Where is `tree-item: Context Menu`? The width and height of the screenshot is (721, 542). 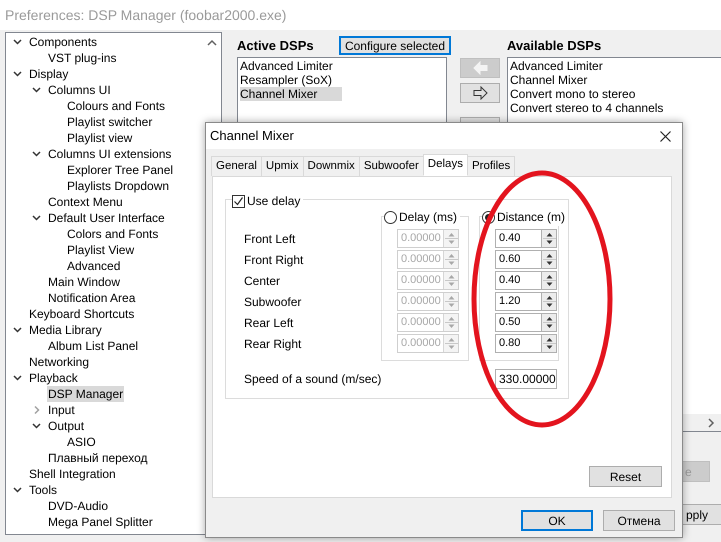 tree-item: Context Menu is located at coordinates (85, 202).